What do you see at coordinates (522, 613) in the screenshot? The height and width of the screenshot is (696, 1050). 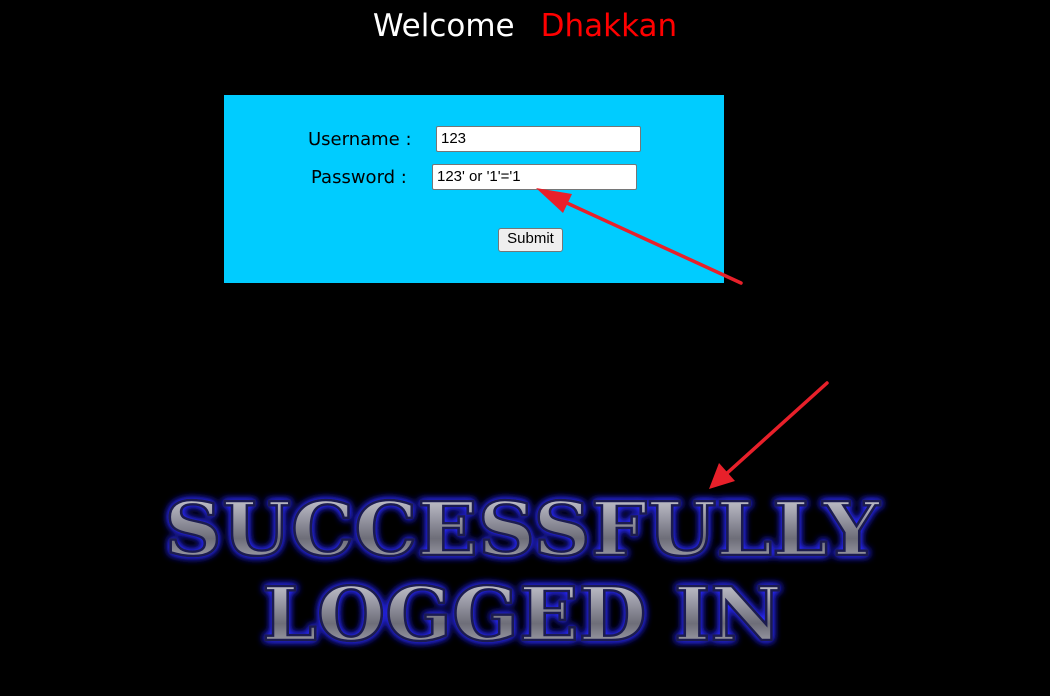 I see `banner-line-2: LOGGED IN` at bounding box center [522, 613].